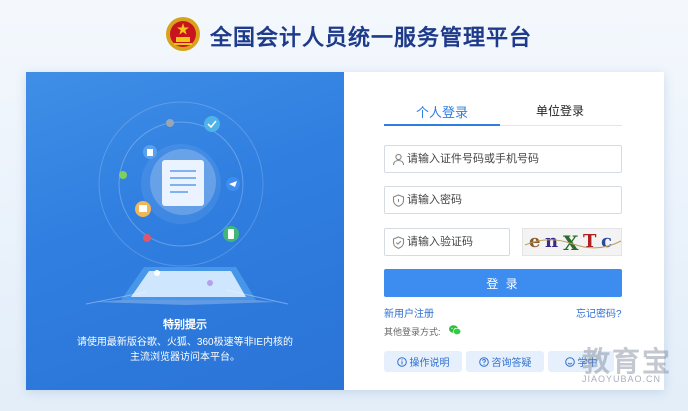 This screenshot has height=411, width=688. Describe the element at coordinates (409, 312) in the screenshot. I see `register-link: 新用户注册` at that location.